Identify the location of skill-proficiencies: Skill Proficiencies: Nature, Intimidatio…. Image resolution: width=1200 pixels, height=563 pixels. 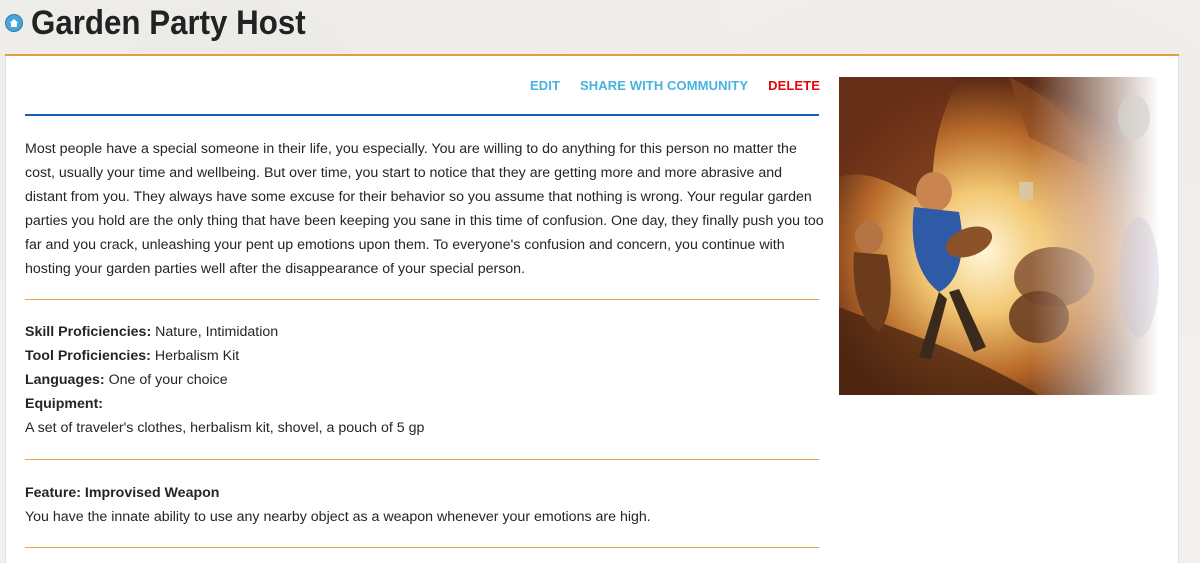
(151, 332).